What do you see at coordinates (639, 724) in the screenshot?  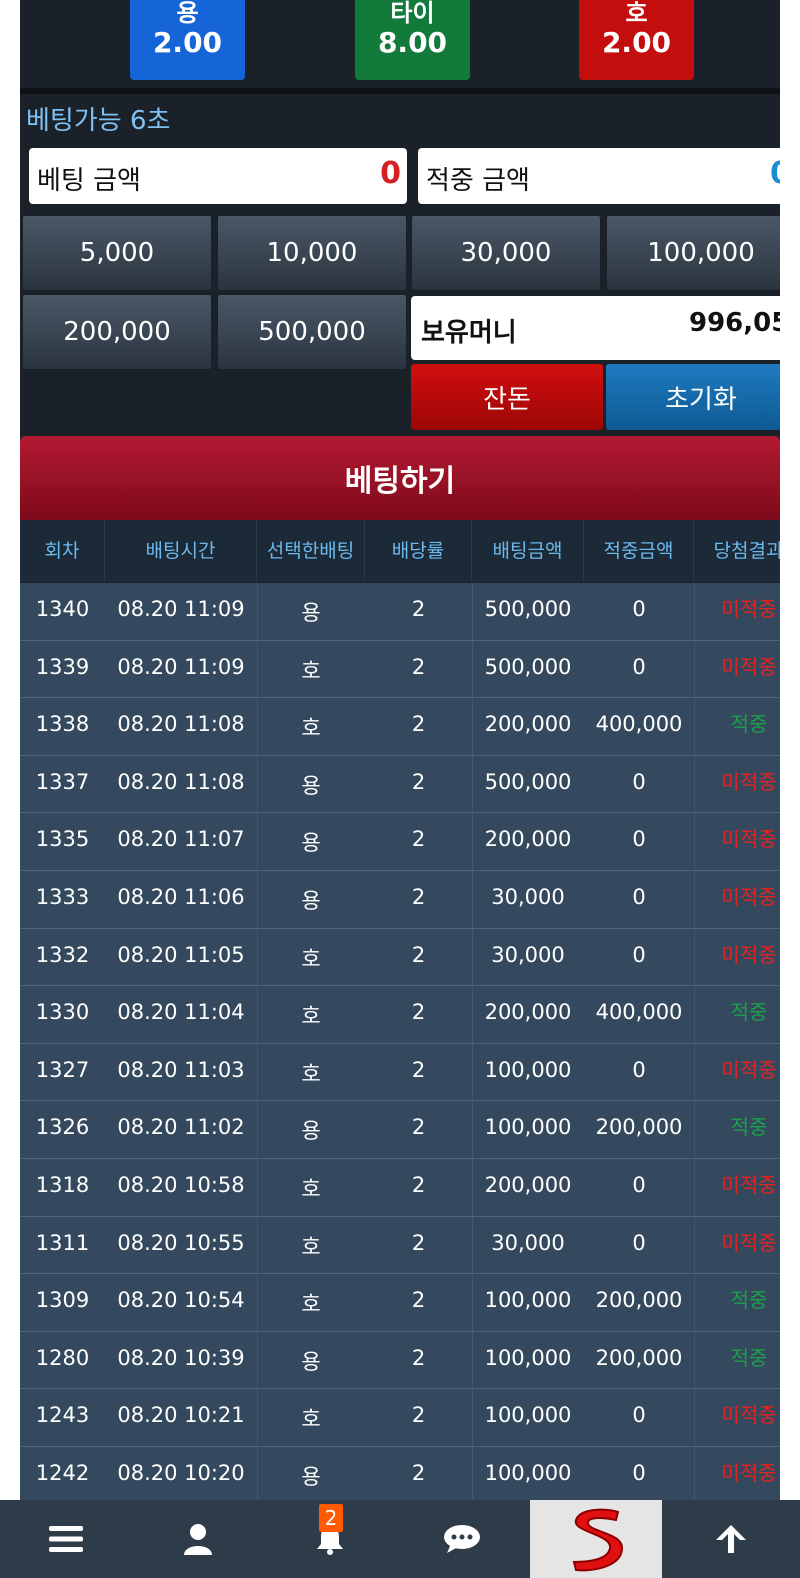 I see `cell-win: 400,000` at bounding box center [639, 724].